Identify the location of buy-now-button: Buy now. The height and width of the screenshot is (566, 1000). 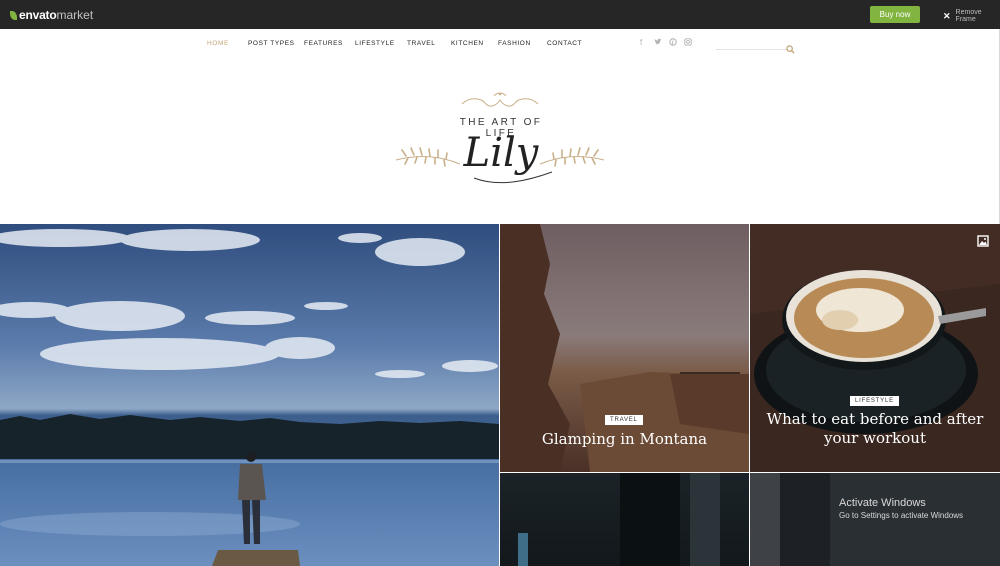
(895, 14).